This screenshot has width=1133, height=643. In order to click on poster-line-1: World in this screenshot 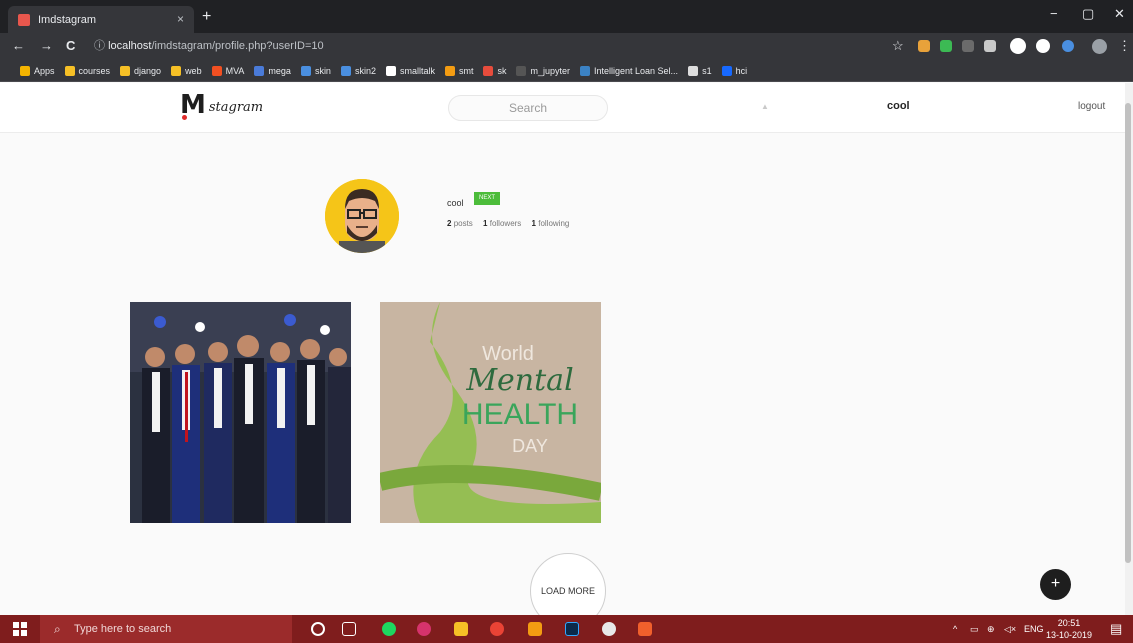, I will do `click(508, 354)`.